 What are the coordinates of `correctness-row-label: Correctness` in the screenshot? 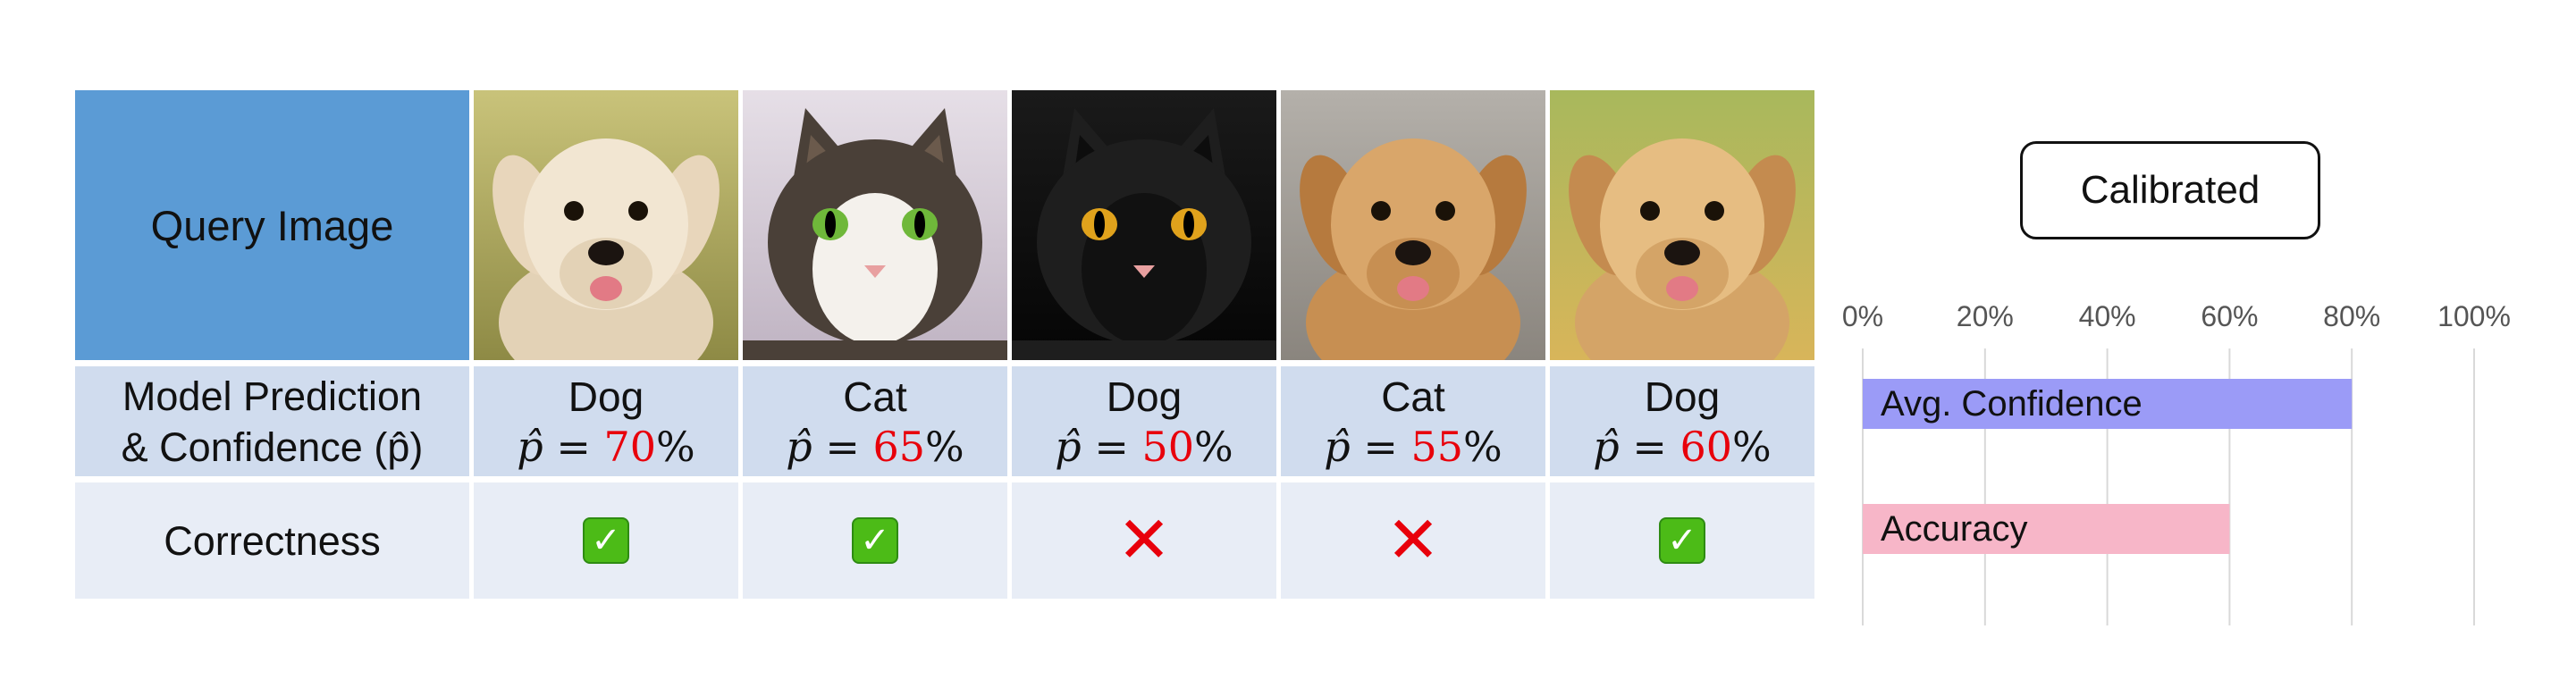 It's located at (272, 540).